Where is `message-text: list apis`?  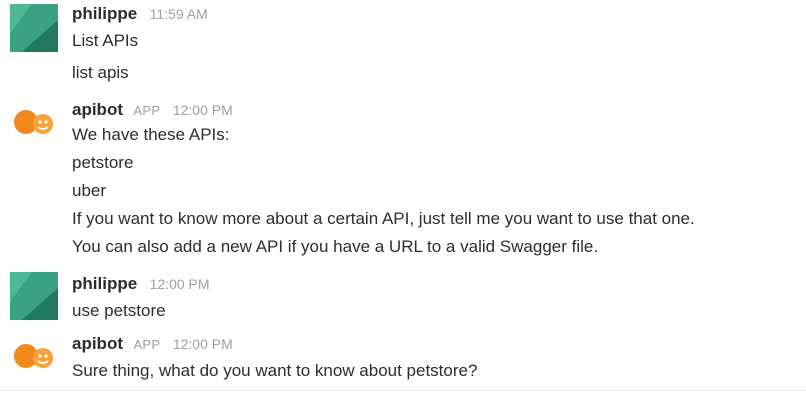 message-text: list apis is located at coordinates (100, 72).